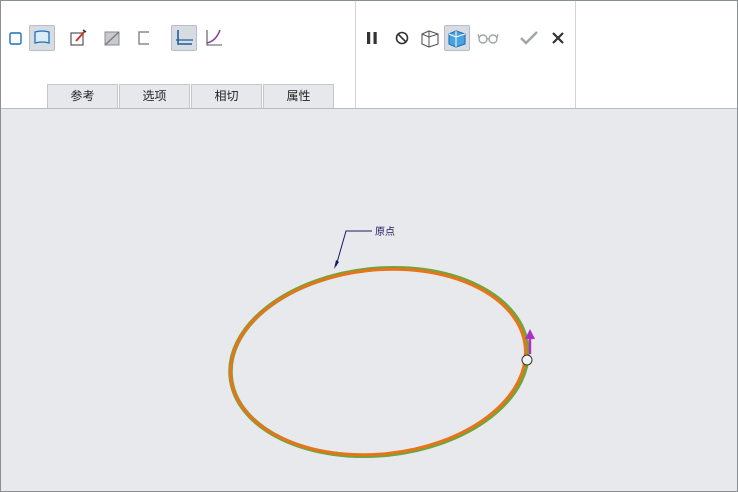 The height and width of the screenshot is (492, 738). Describe the element at coordinates (226, 96) in the screenshot. I see `tab-tangency: 相切` at that location.